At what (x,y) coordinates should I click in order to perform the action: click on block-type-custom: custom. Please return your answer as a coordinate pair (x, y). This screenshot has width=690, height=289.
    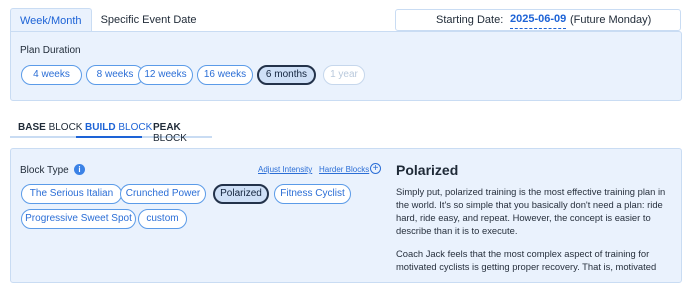
    Looking at the image, I should click on (162, 219).